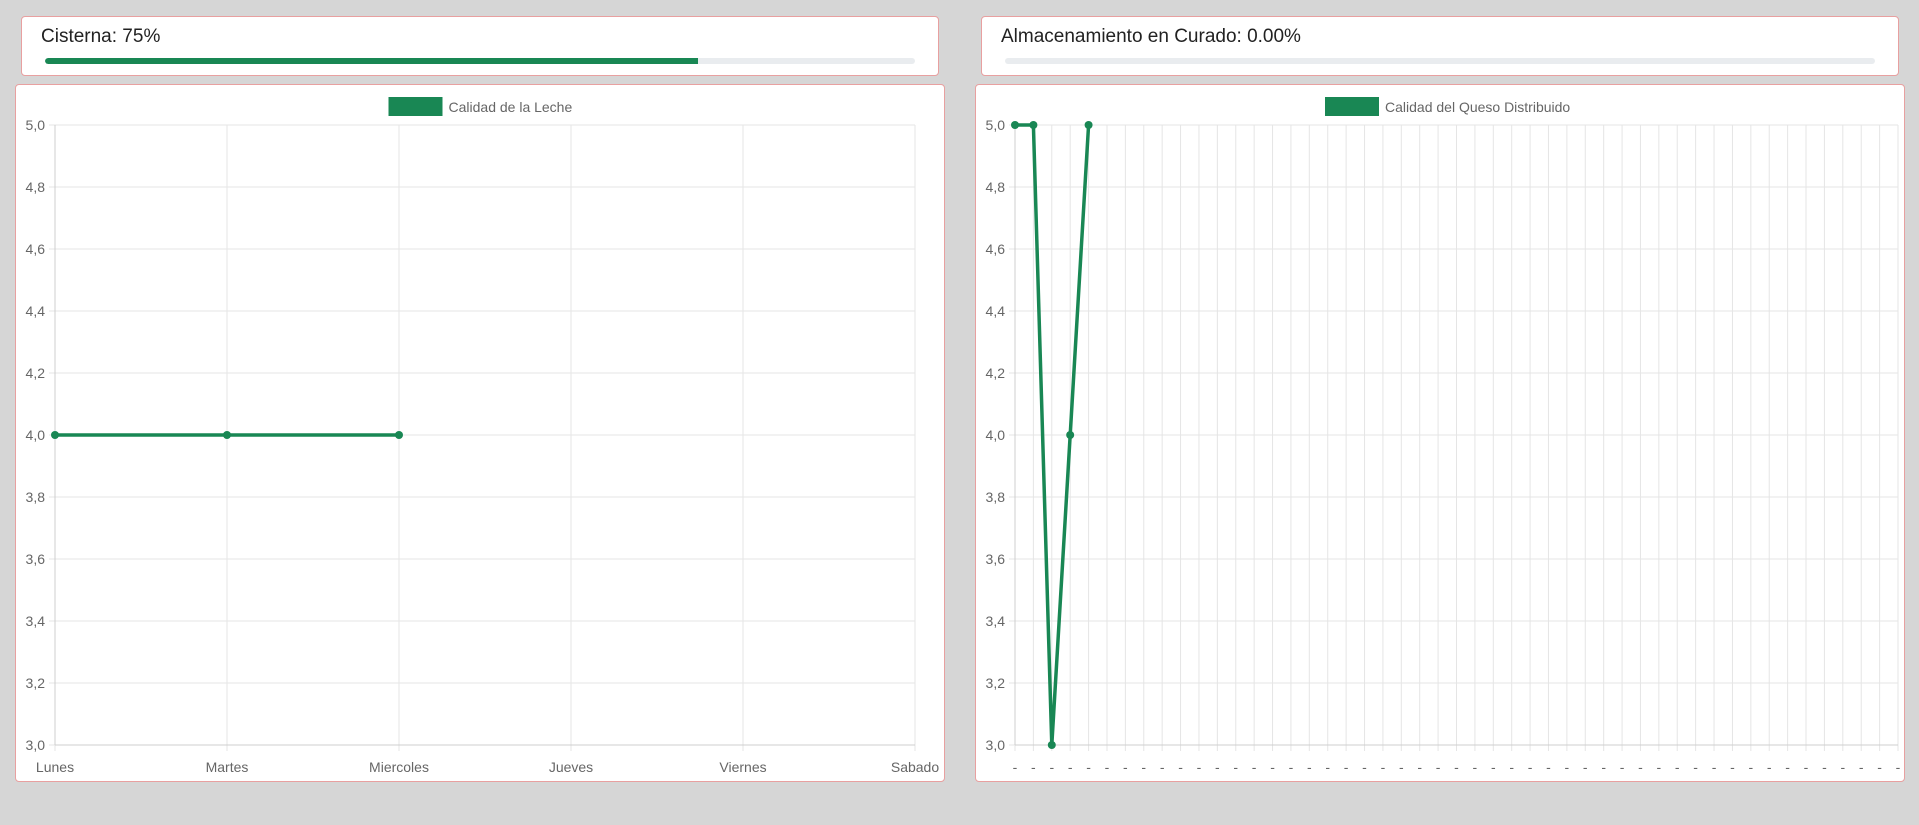 This screenshot has width=1919, height=825. What do you see at coordinates (227, 767) in the screenshot?
I see `x-tick-label: Martes` at bounding box center [227, 767].